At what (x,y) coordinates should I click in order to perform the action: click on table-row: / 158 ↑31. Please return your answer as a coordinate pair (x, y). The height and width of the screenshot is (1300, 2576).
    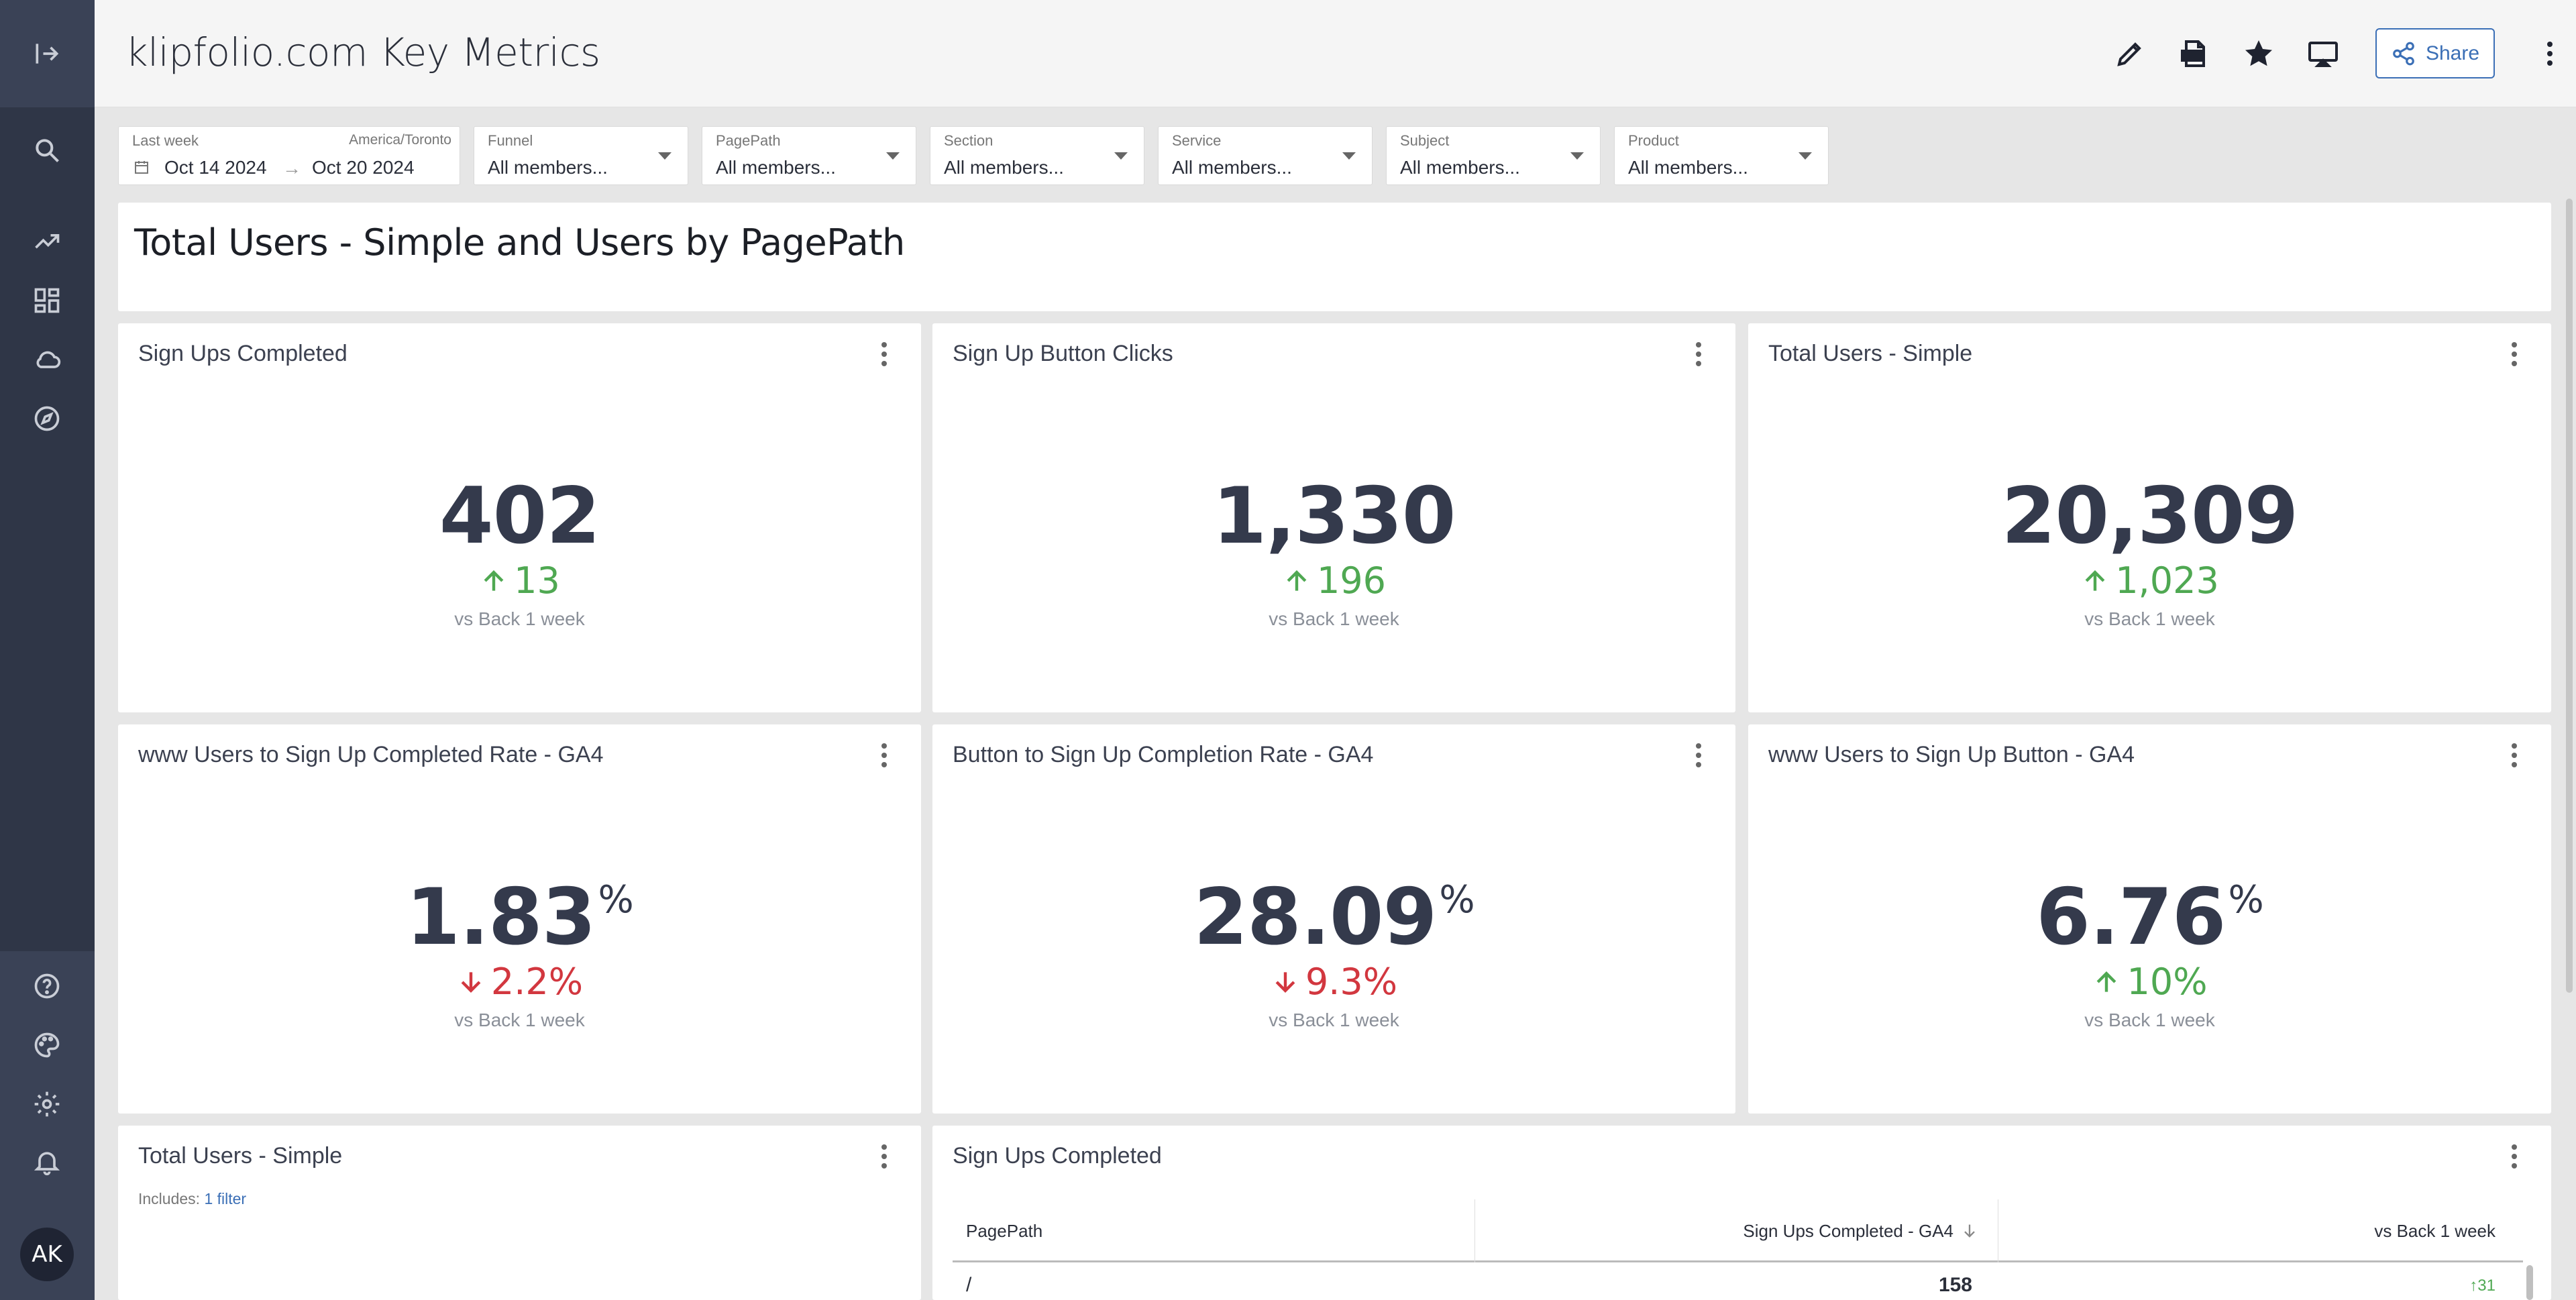
    Looking at the image, I should click on (1738, 1282).